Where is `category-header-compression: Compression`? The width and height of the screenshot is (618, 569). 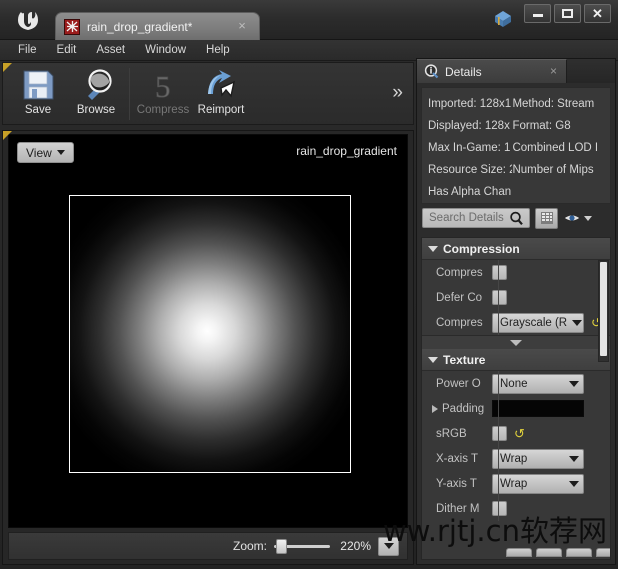
category-header-compression: Compression is located at coordinates (516, 249).